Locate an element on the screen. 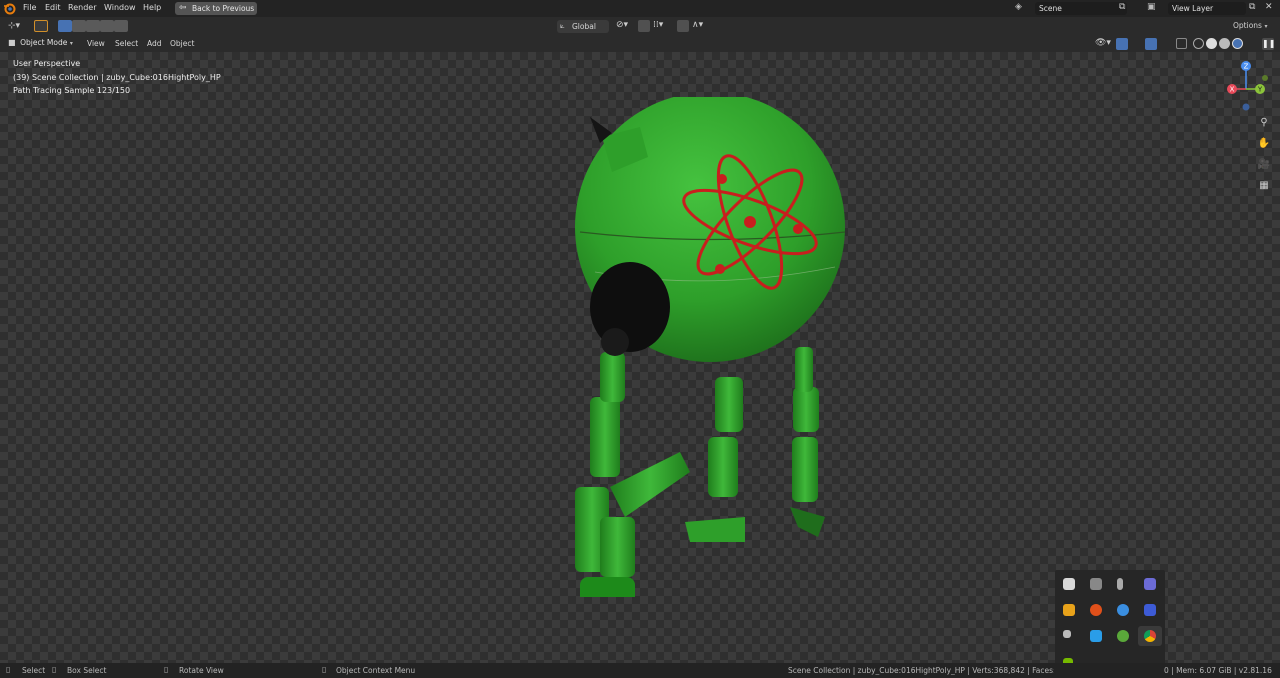 The width and height of the screenshot is (1280, 678). view-perspective-label: User Perspective is located at coordinates (47, 63).